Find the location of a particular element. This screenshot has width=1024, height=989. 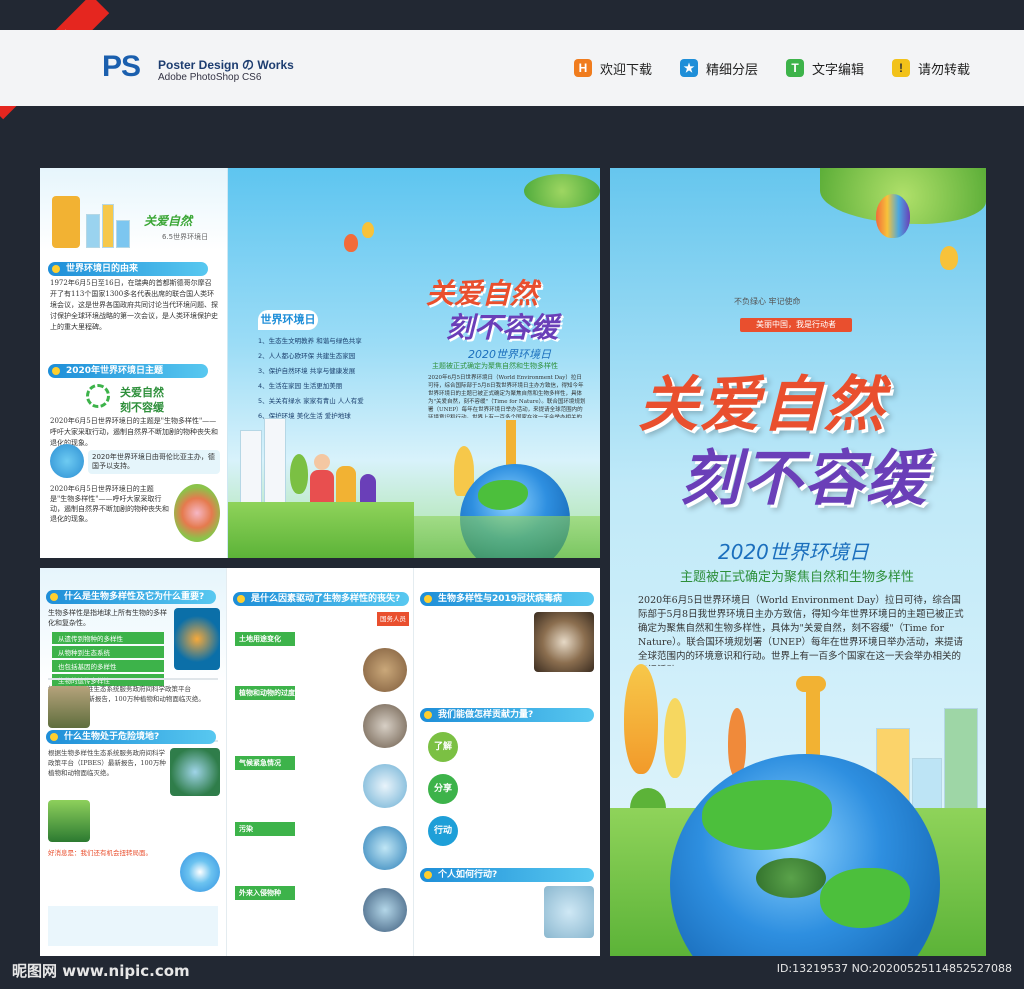

action-share: 分享 is located at coordinates (443, 789).